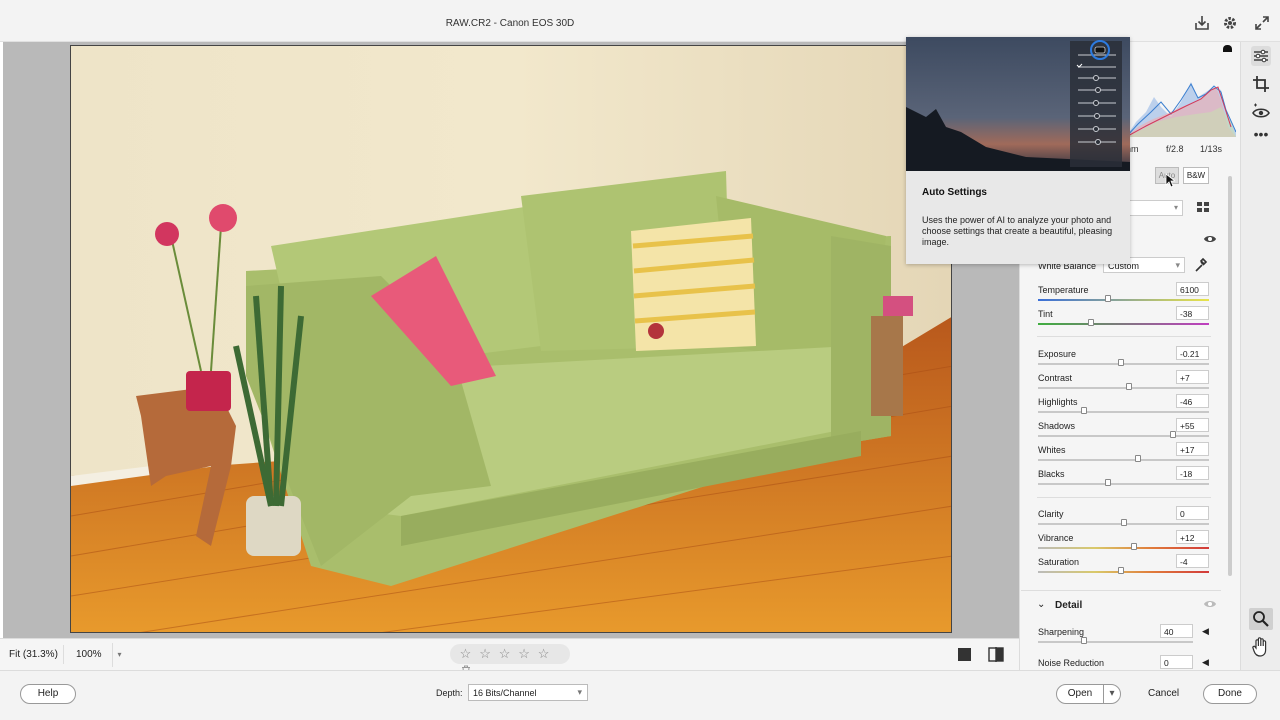  Describe the element at coordinates (1116, 637) in the screenshot. I see `slider-sharpening: Sharpening 40` at that location.